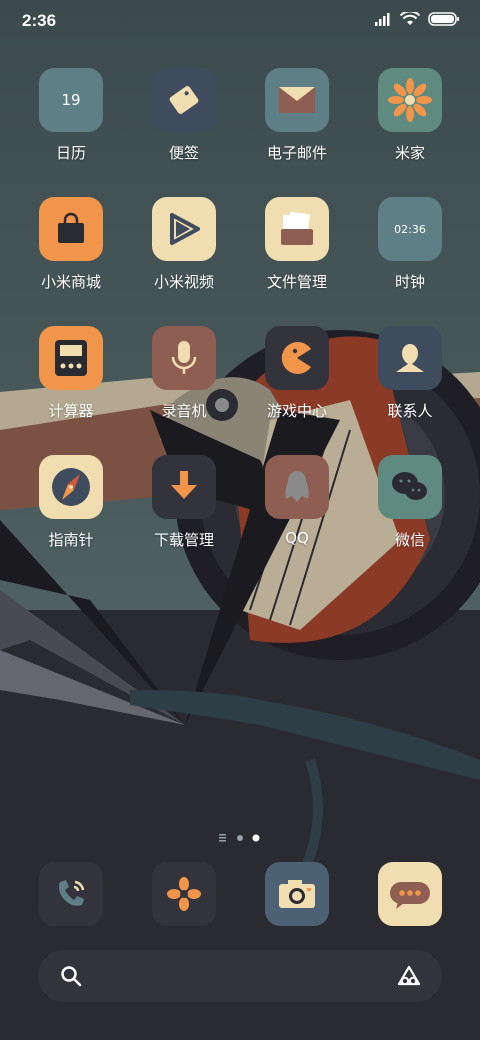  What do you see at coordinates (382, 19) in the screenshot?
I see `signal-icon` at bounding box center [382, 19].